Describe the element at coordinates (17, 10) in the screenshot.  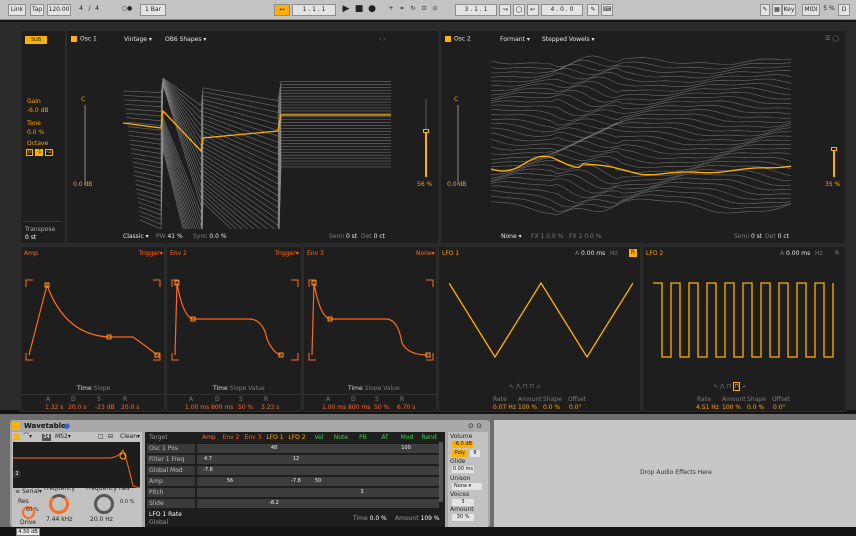
I see `link-button: Link` at that location.